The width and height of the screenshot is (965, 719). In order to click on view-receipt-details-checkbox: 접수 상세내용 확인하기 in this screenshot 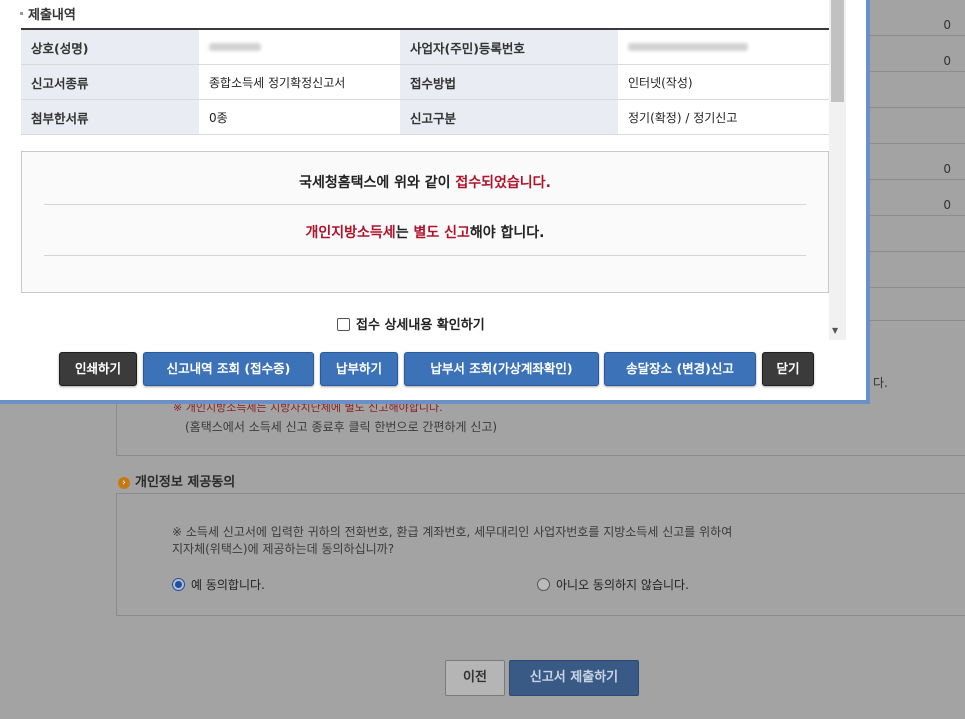, I will do `click(411, 323)`.